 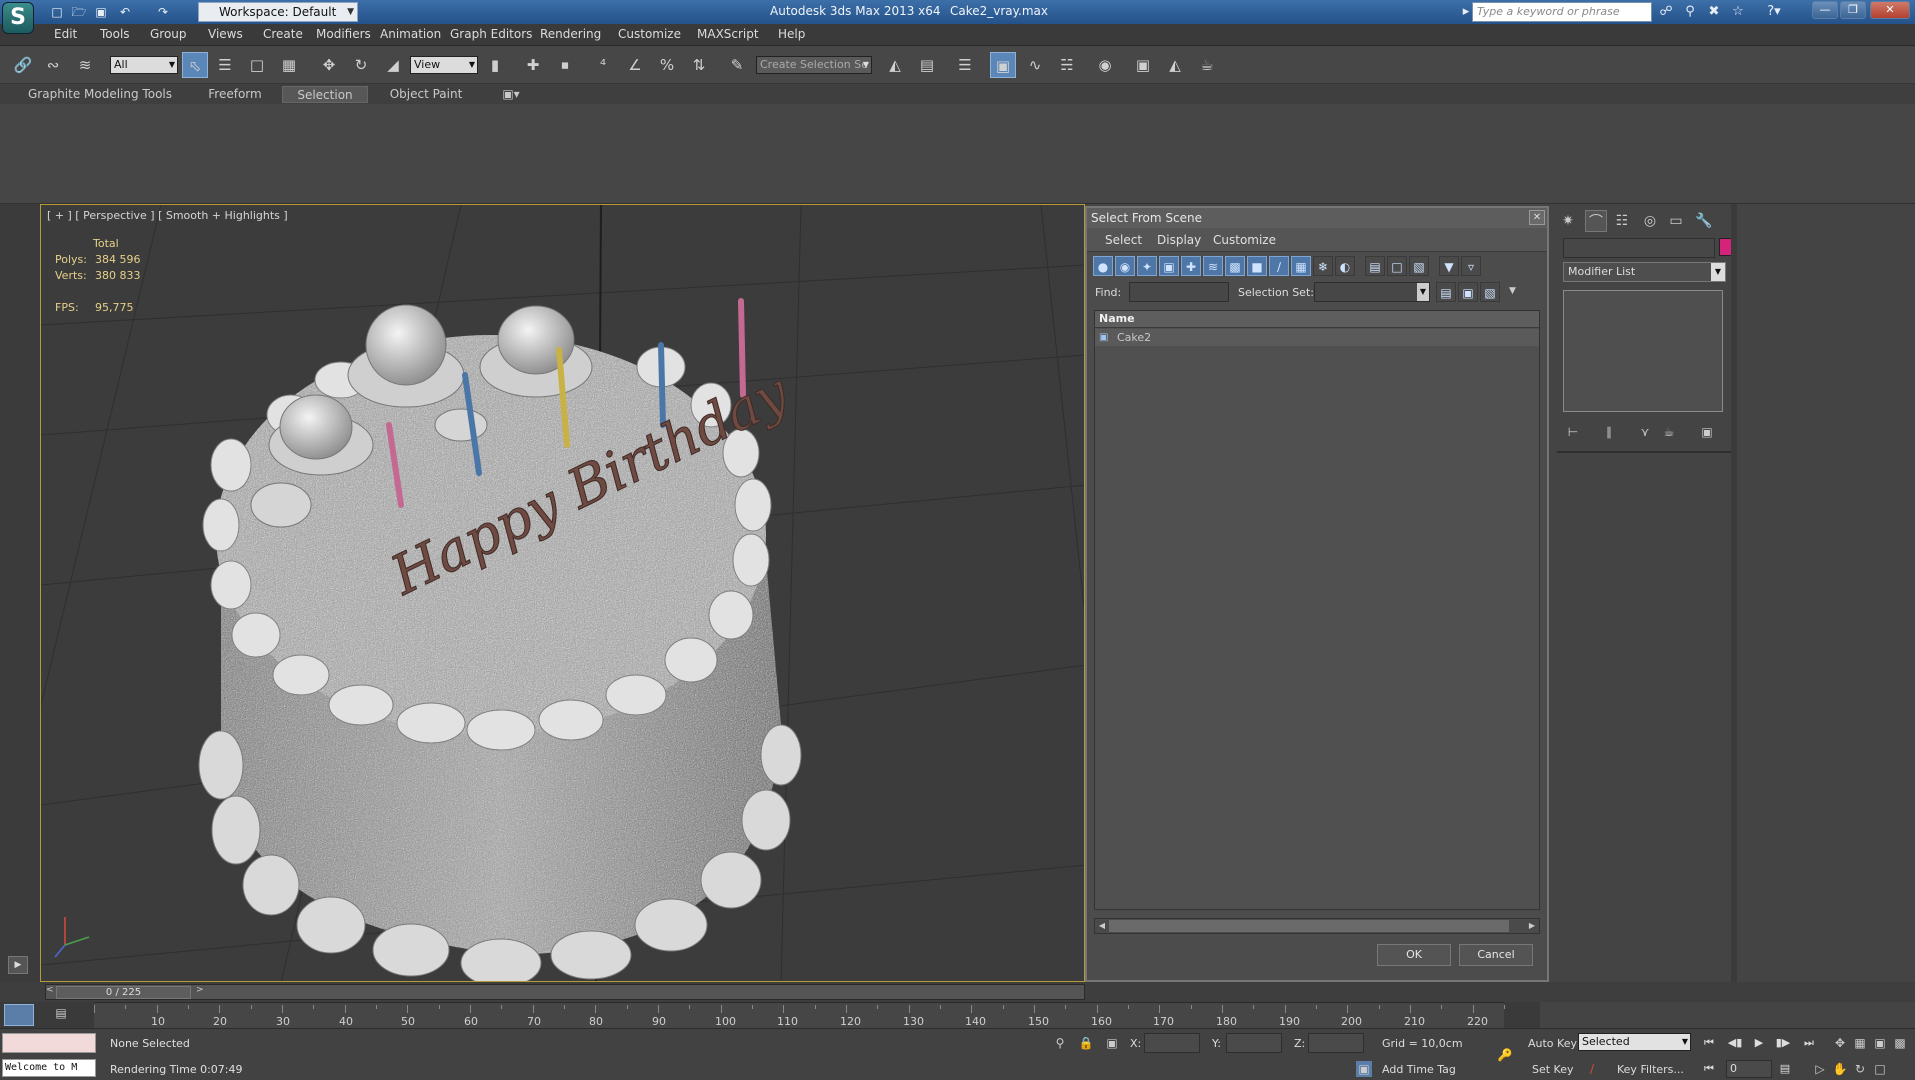 I want to click on time-tag-icon: ▣, so click(x=1364, y=1069).